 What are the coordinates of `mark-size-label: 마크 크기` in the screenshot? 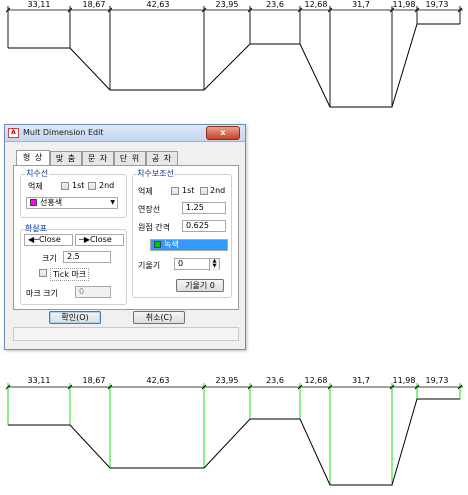 It's located at (42, 293).